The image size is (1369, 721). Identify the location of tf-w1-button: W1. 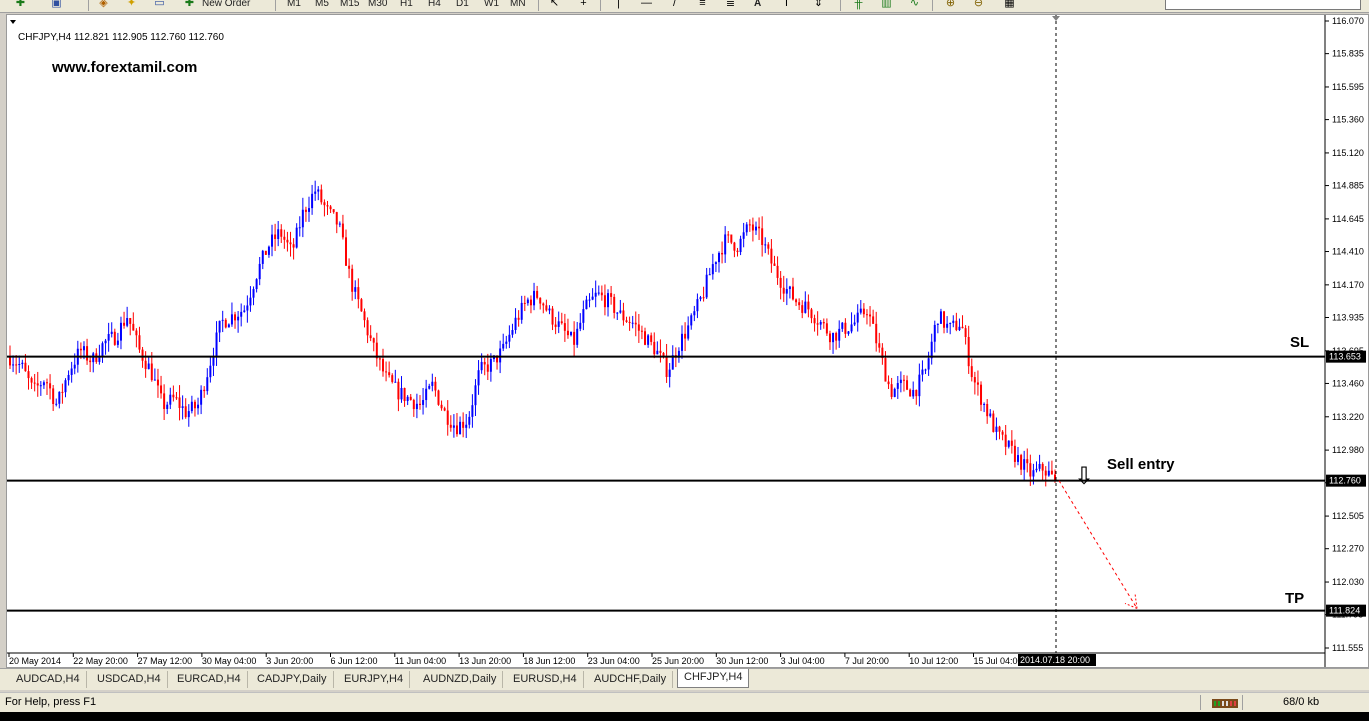
(491, 5).